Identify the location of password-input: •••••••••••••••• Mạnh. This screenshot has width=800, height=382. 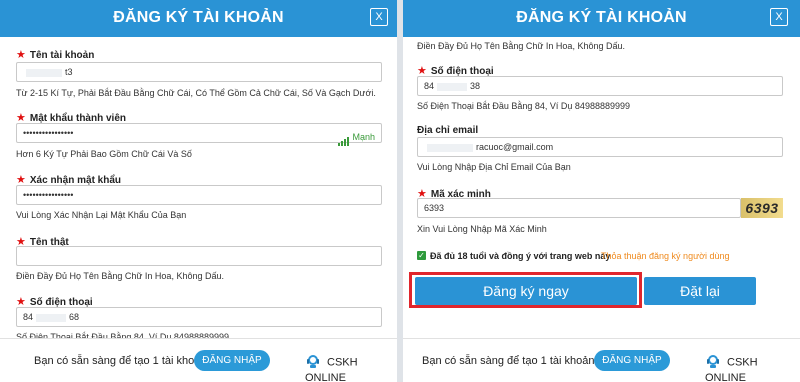
(199, 134).